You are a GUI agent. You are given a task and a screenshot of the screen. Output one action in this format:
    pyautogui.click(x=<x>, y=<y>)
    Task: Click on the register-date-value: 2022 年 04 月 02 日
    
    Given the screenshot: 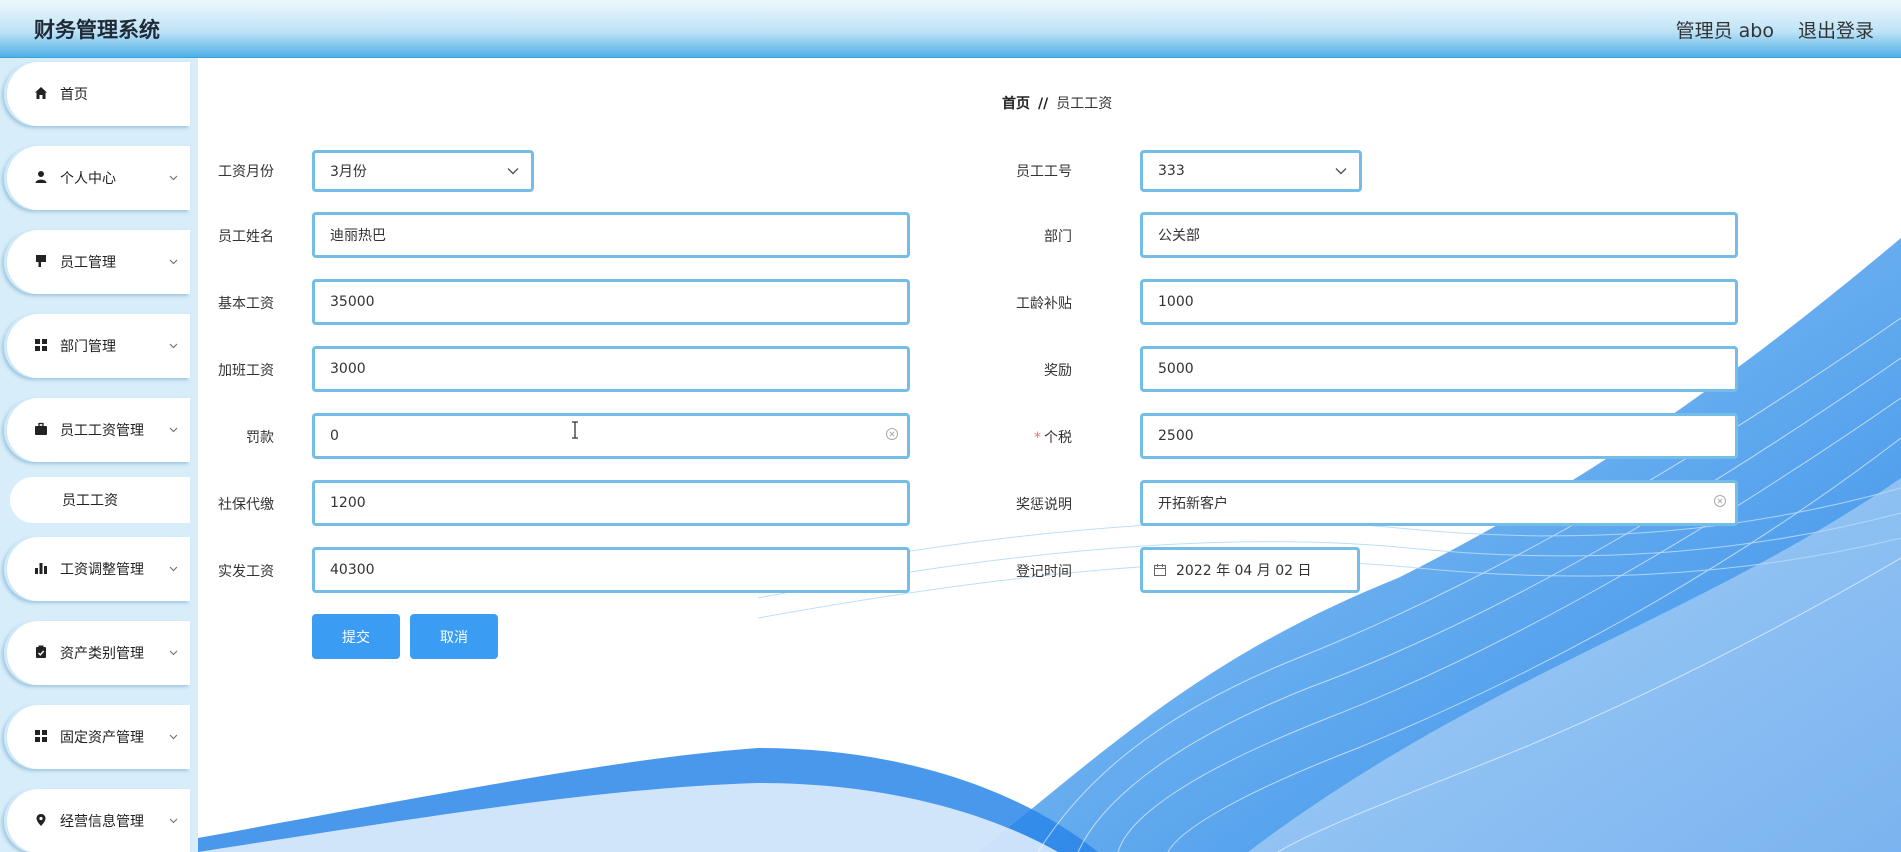 What is the action you would take?
    pyautogui.click(x=1244, y=571)
    